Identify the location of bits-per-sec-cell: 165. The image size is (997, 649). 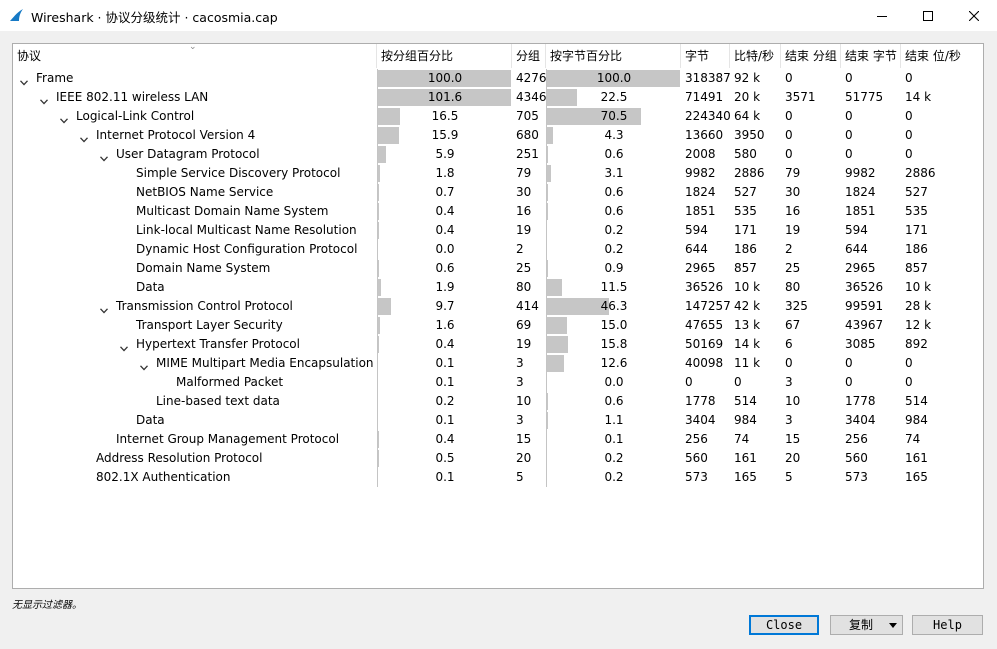
(745, 477).